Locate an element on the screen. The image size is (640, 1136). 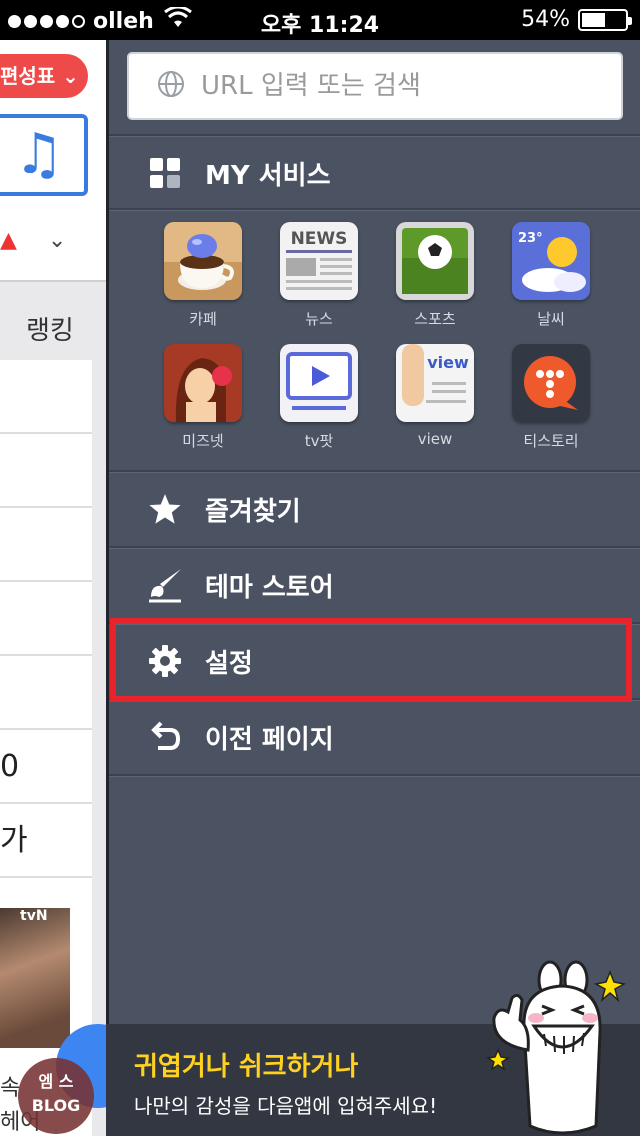
menu-item-label: 이전 페이지 is located at coordinates (269, 739).